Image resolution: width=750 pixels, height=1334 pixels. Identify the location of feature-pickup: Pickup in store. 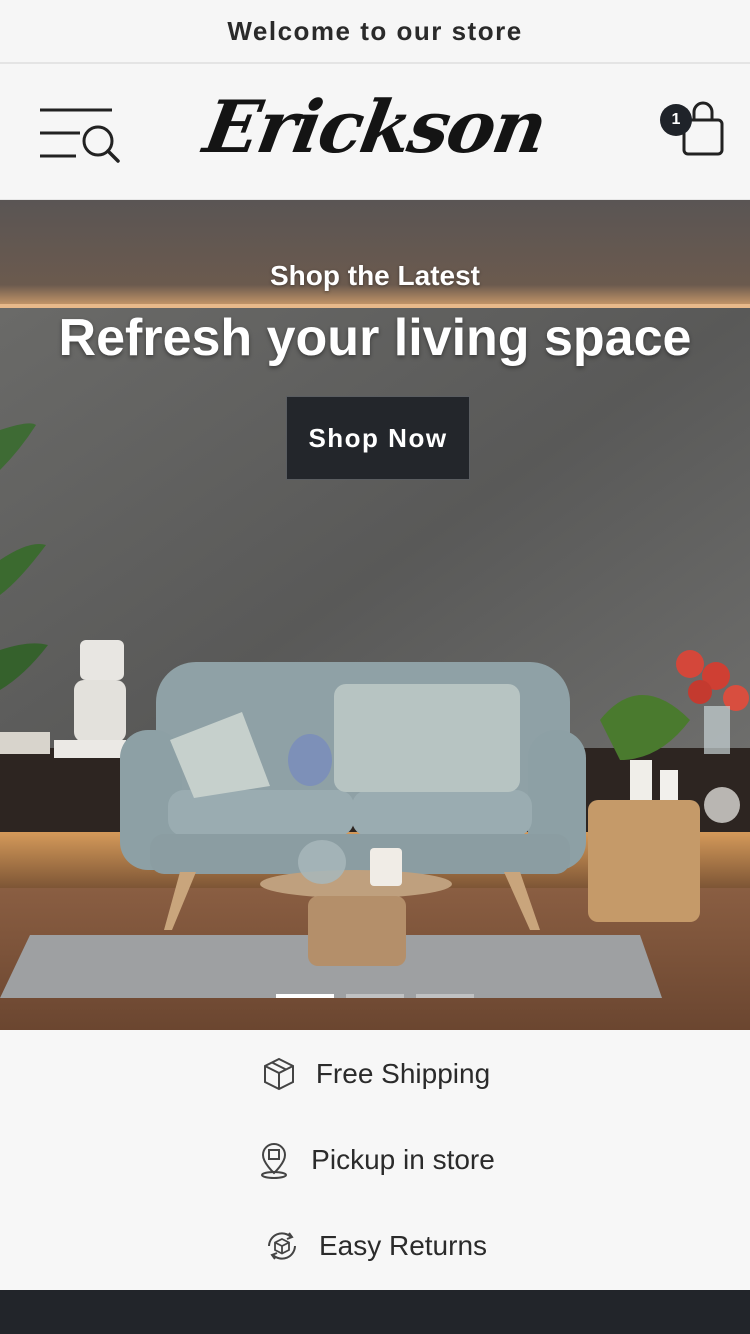
(375, 1160).